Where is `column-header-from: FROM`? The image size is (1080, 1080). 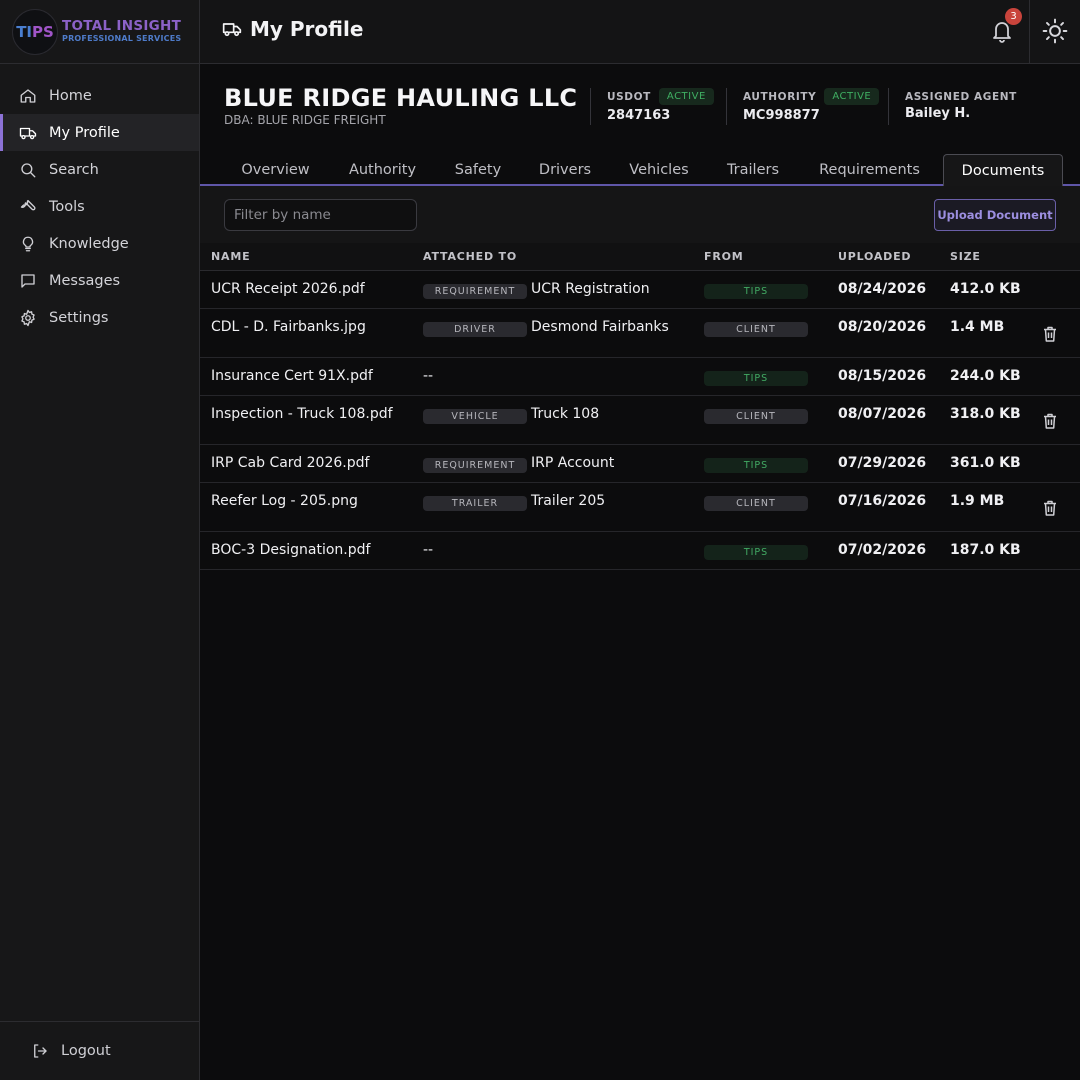 column-header-from: FROM is located at coordinates (723, 256).